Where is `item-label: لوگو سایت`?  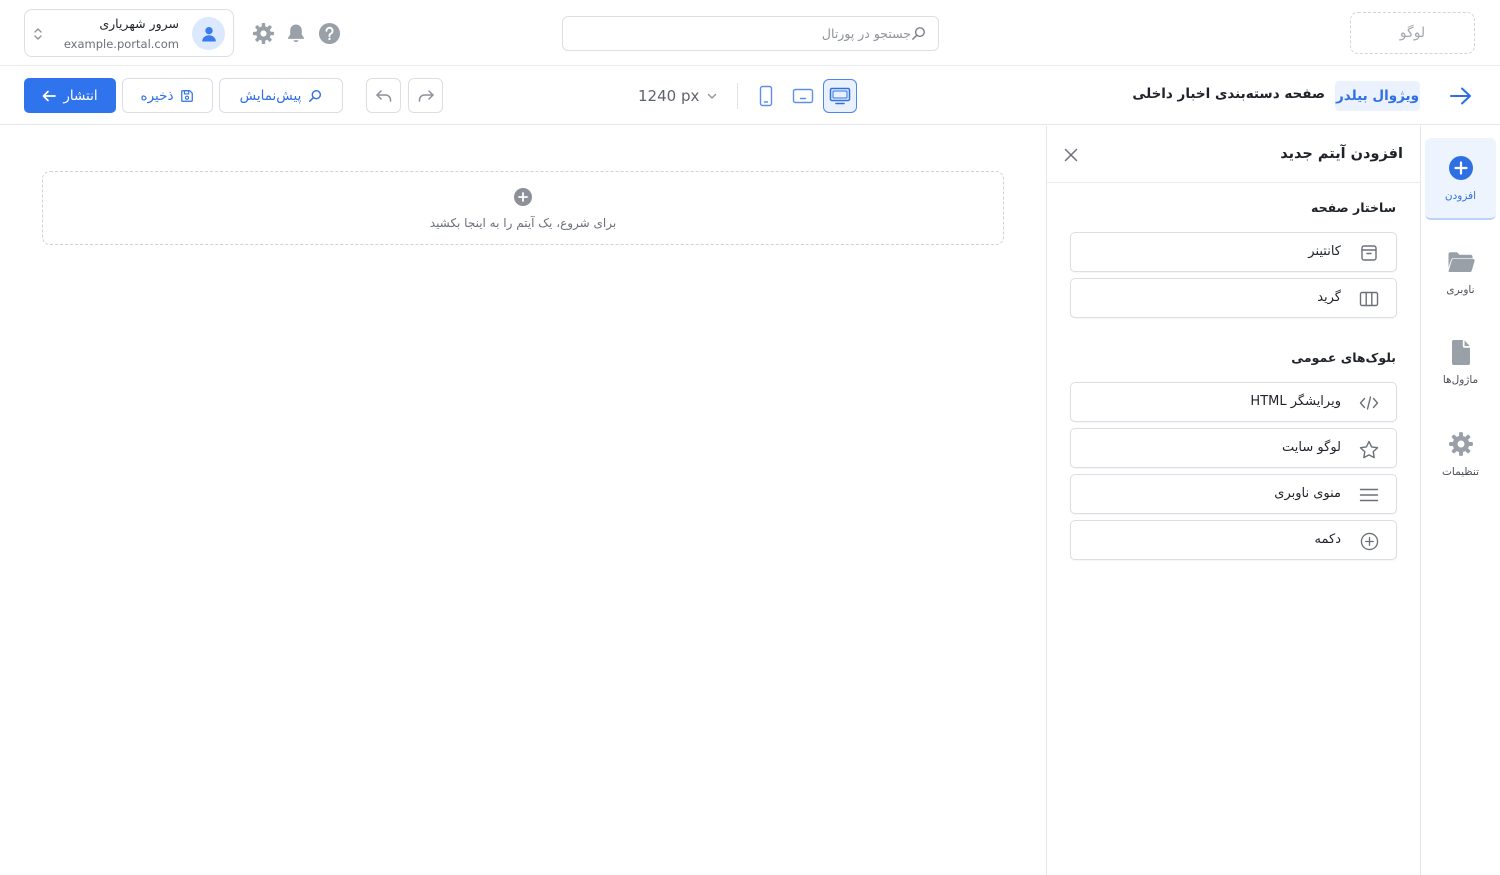 item-label: لوگو سایت is located at coordinates (1311, 447).